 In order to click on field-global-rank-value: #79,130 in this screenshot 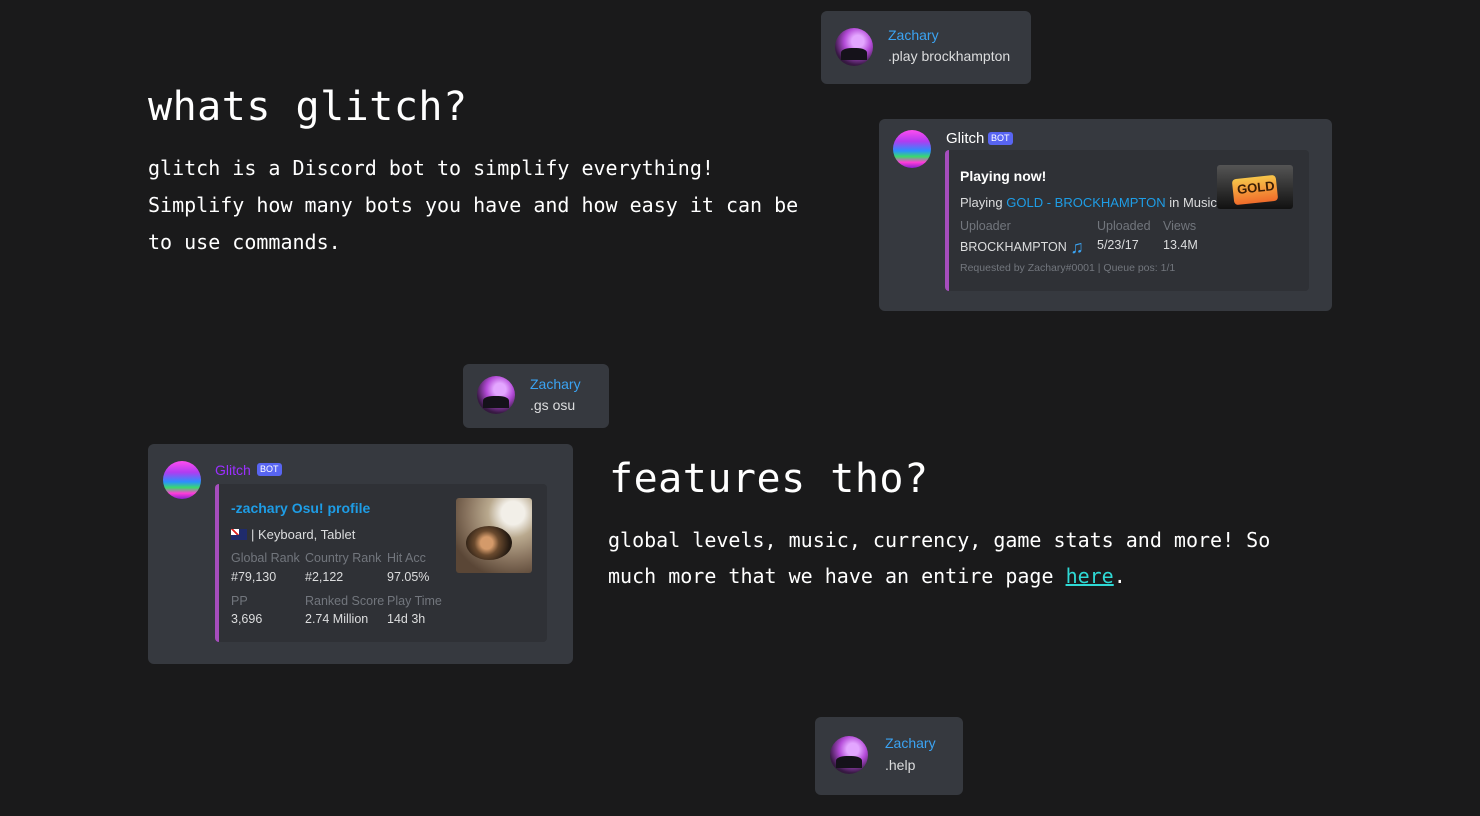, I will do `click(254, 577)`.